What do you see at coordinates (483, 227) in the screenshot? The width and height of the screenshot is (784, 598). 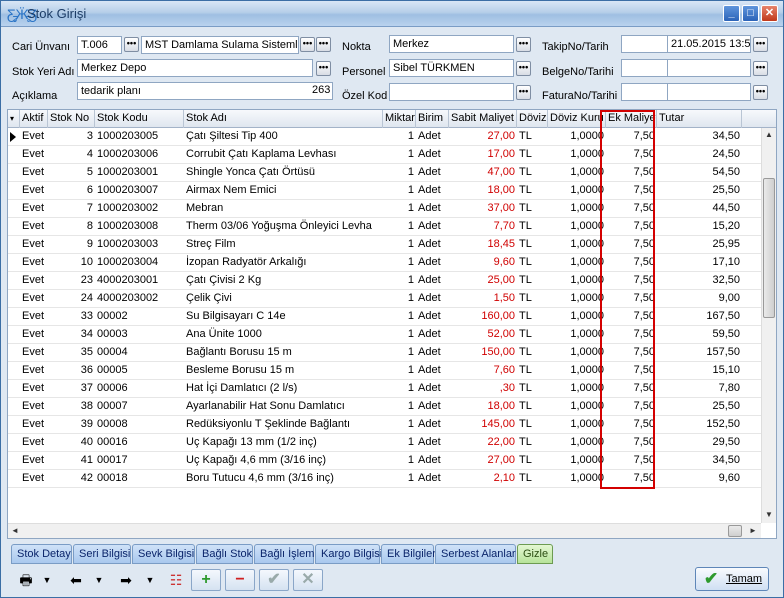 I see `cell-sabit-maliyet: 7,70` at bounding box center [483, 227].